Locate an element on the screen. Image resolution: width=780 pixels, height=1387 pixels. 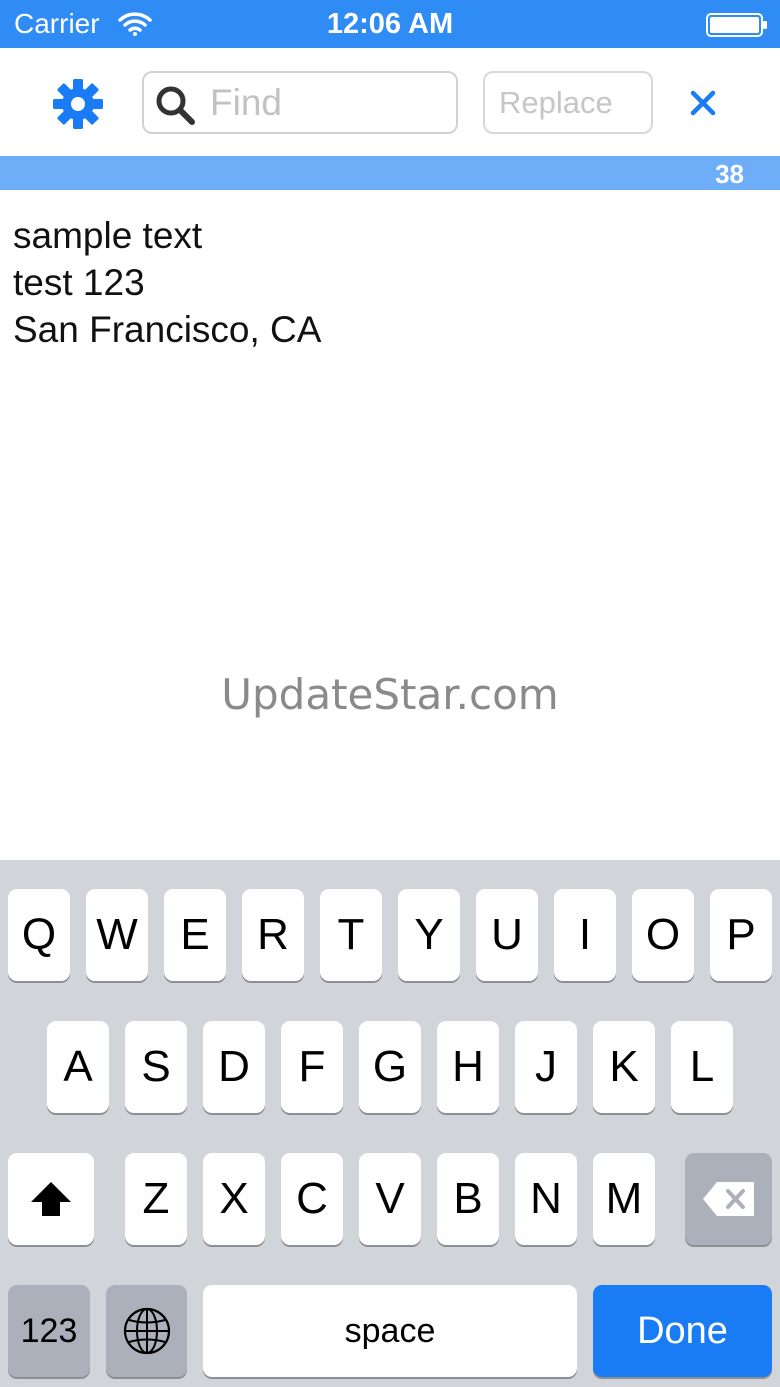
editor-line: sample text is located at coordinates (108, 235).